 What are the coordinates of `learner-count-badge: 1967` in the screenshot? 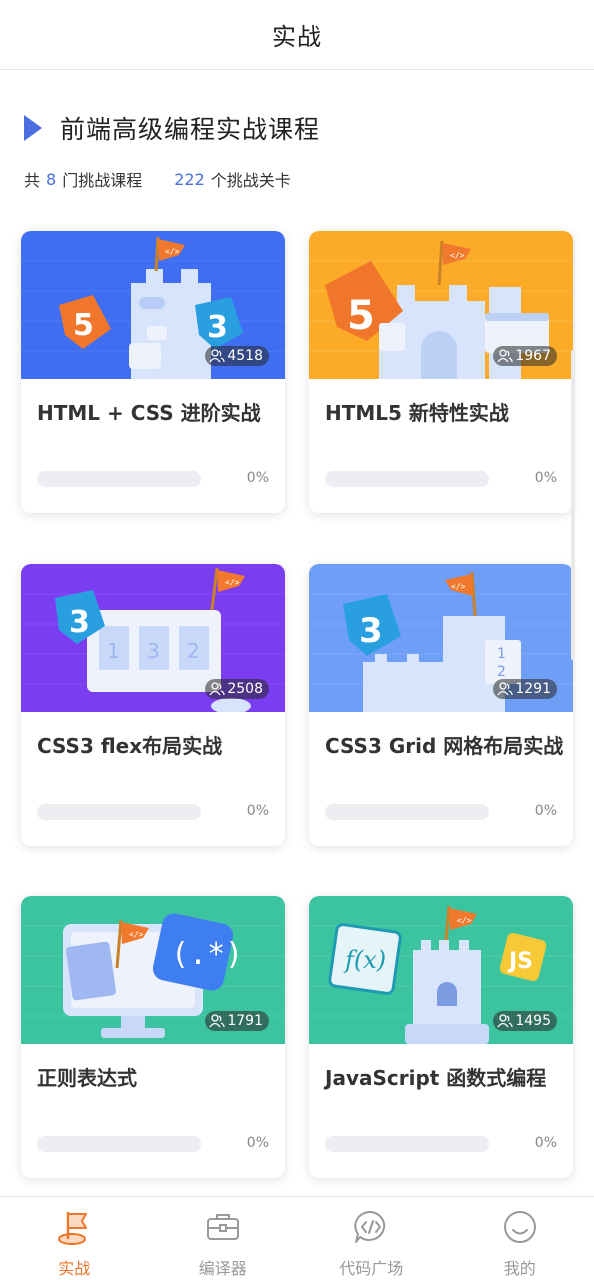 It's located at (525, 356).